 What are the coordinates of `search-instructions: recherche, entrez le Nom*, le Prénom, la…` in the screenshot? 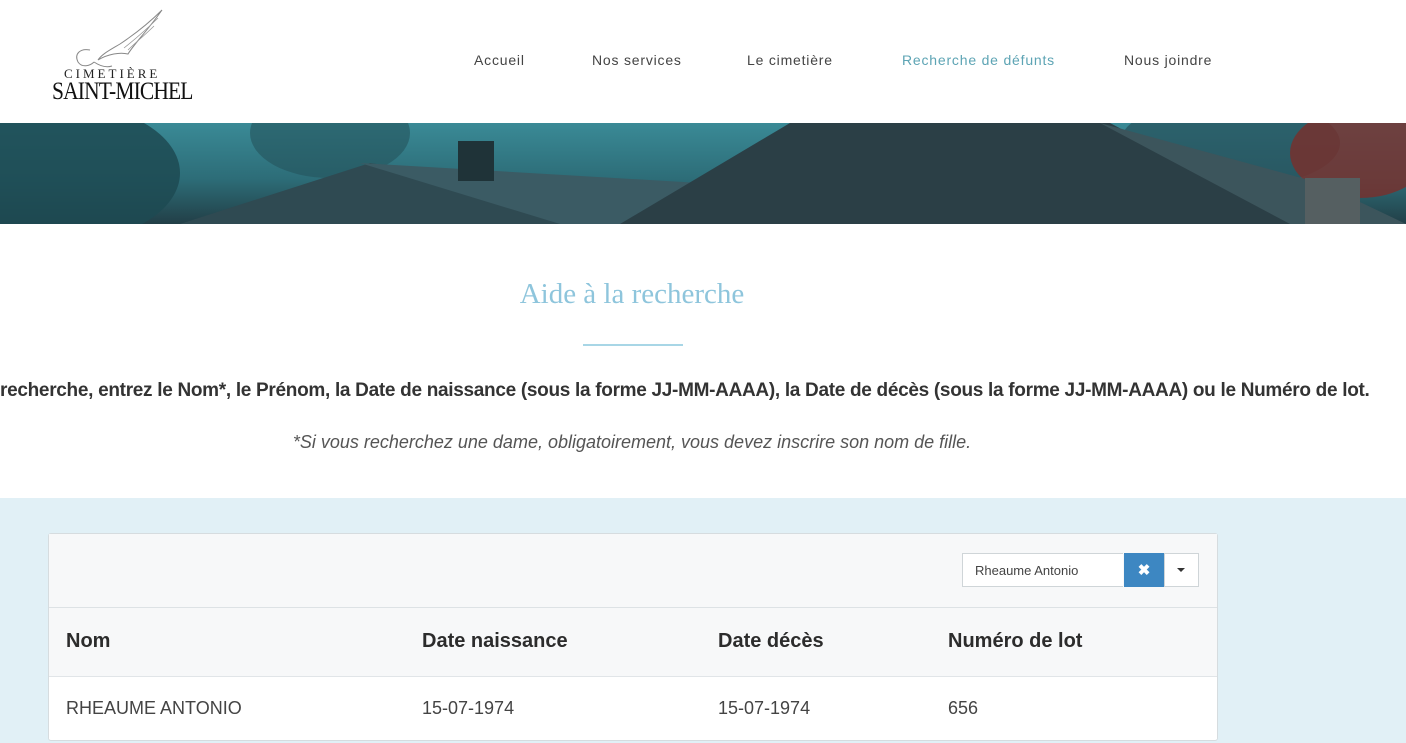 It's located at (685, 390).